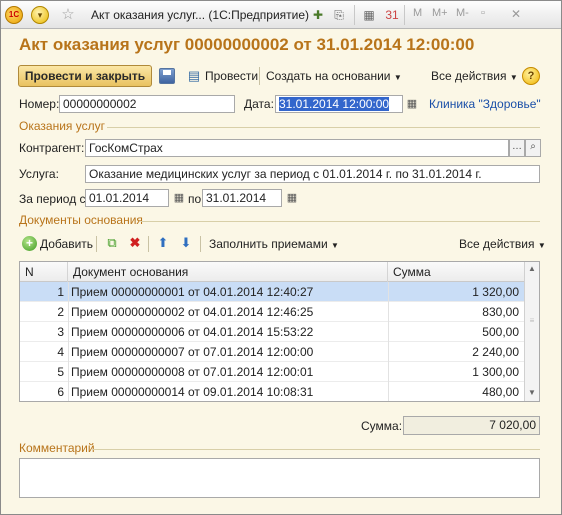  Describe the element at coordinates (382, 426) in the screenshot. I see `sum-label: Сумма:` at that location.